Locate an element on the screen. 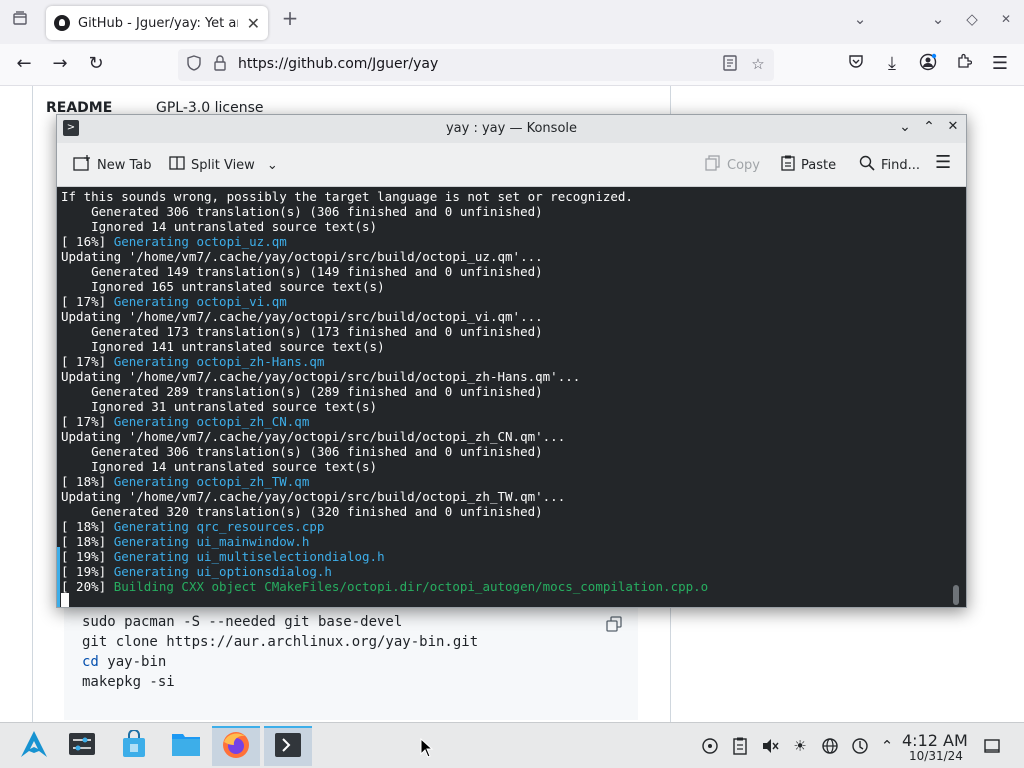 Image resolution: width=1024 pixels, height=768 pixels. app-menu-icon: ☰ is located at coordinates (1000, 63).